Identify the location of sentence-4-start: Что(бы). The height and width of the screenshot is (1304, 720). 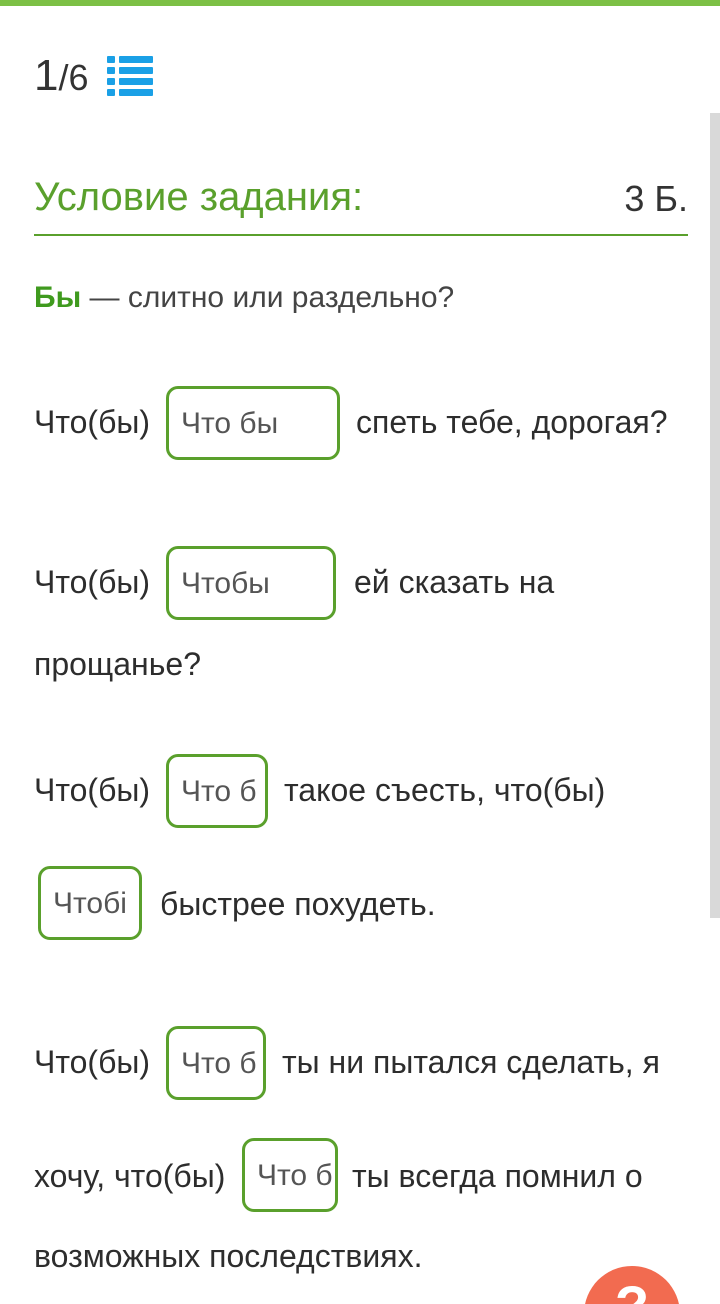
(92, 1062).